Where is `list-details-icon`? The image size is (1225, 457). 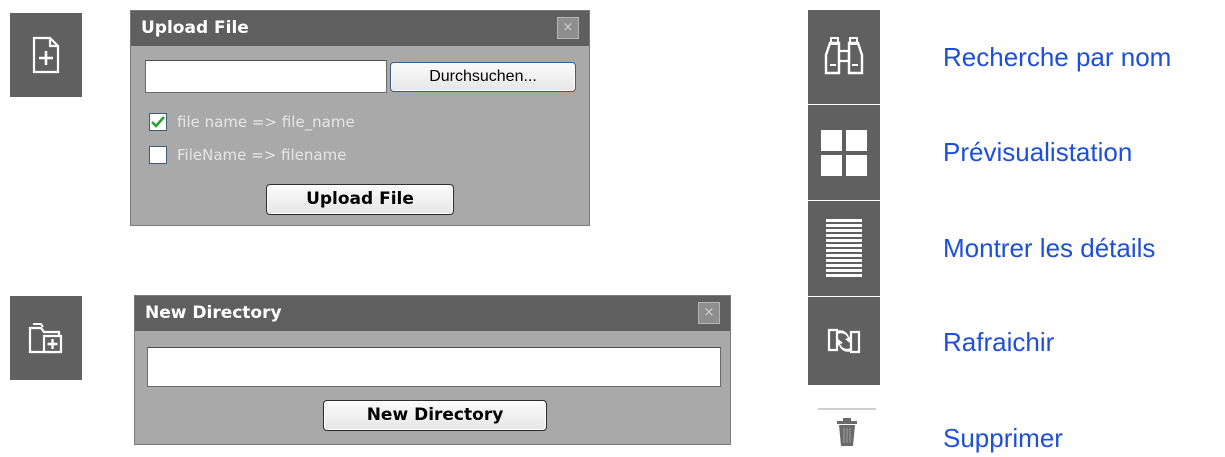 list-details-icon is located at coordinates (844, 248).